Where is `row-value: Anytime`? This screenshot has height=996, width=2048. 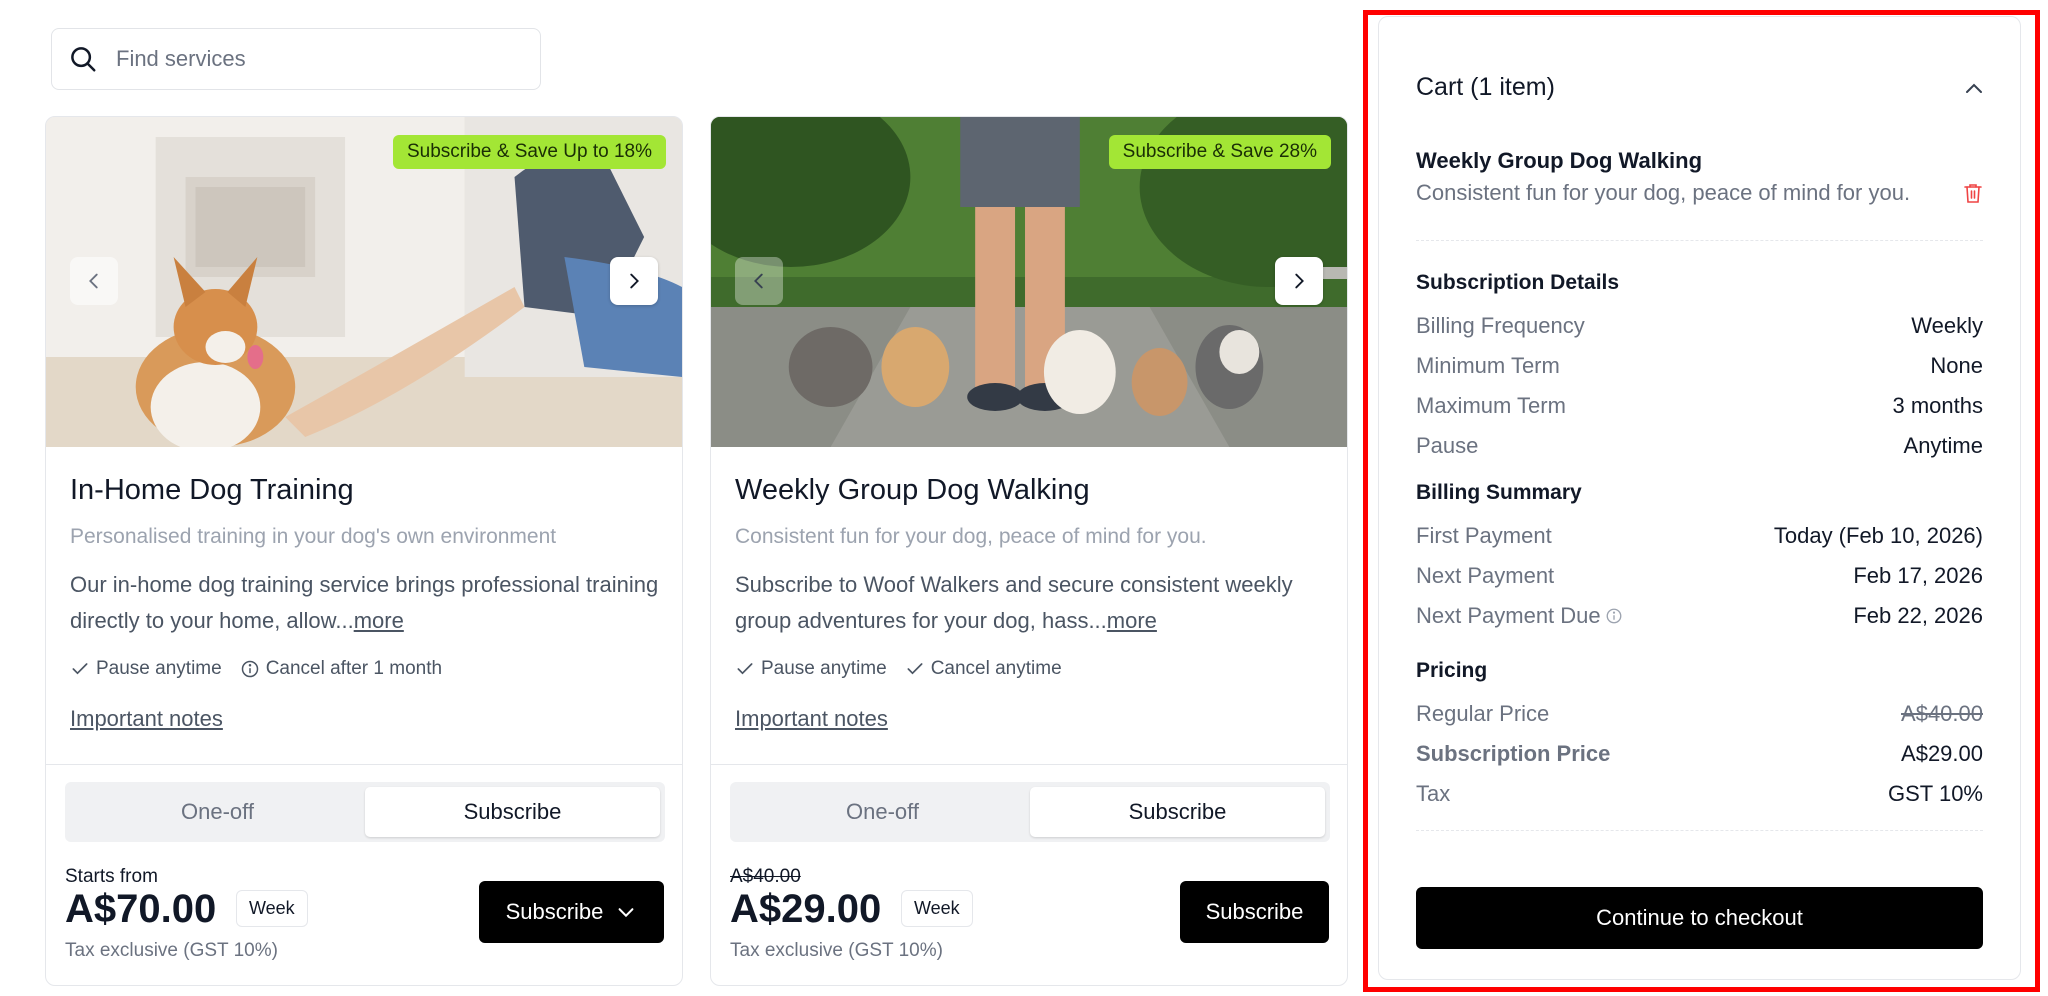
row-value: Anytime is located at coordinates (1943, 445).